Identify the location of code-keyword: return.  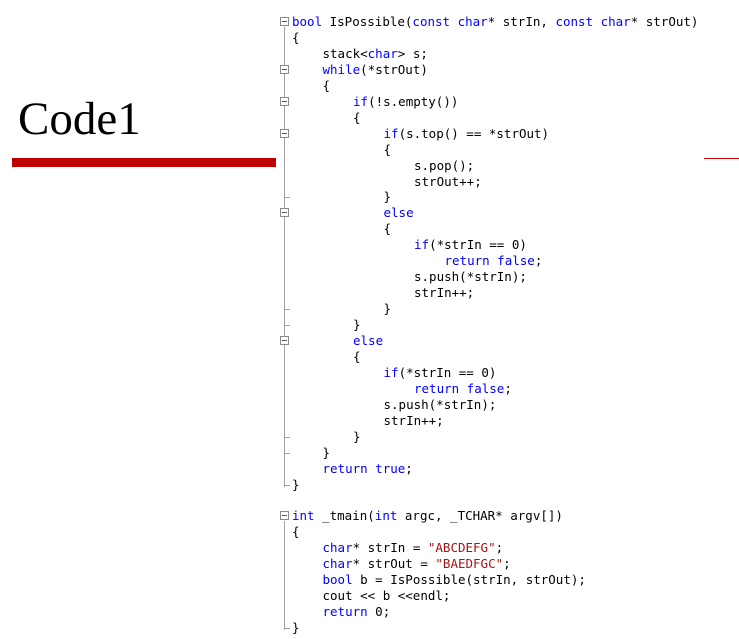
(345, 612).